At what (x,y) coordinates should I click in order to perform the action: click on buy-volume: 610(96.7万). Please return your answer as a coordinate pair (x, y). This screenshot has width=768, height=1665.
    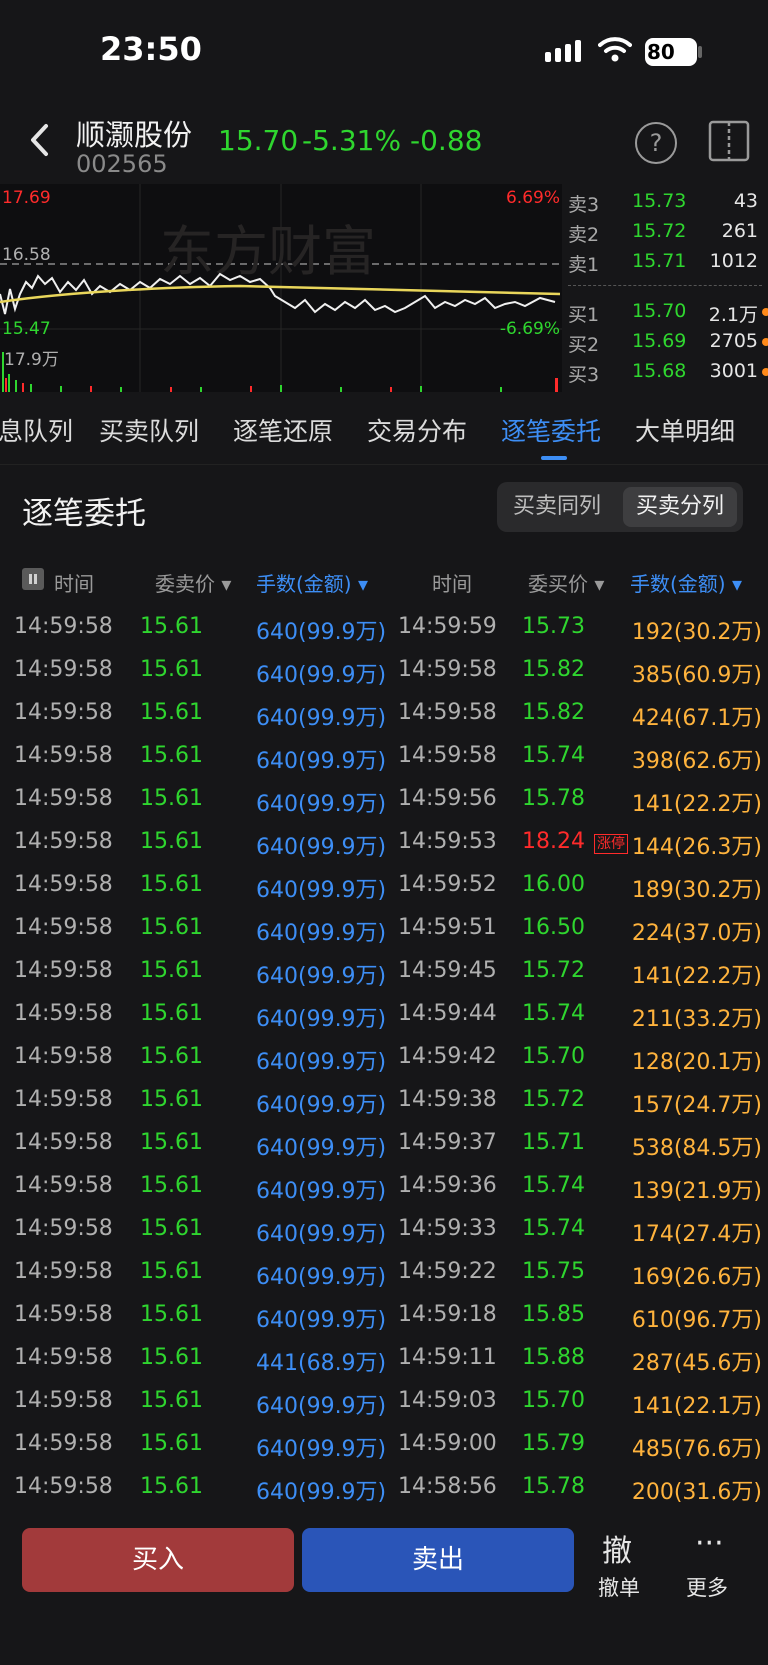
    Looking at the image, I should click on (696, 1320).